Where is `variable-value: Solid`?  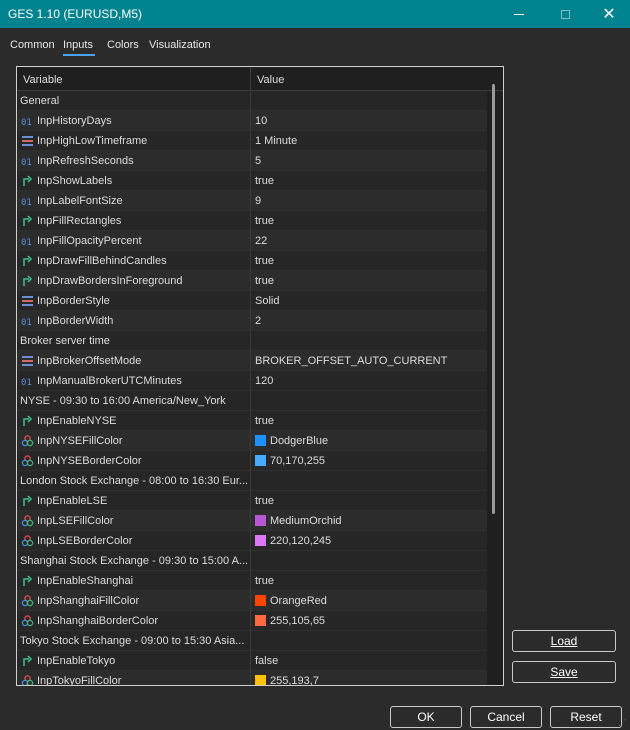
variable-value: Solid is located at coordinates (267, 301).